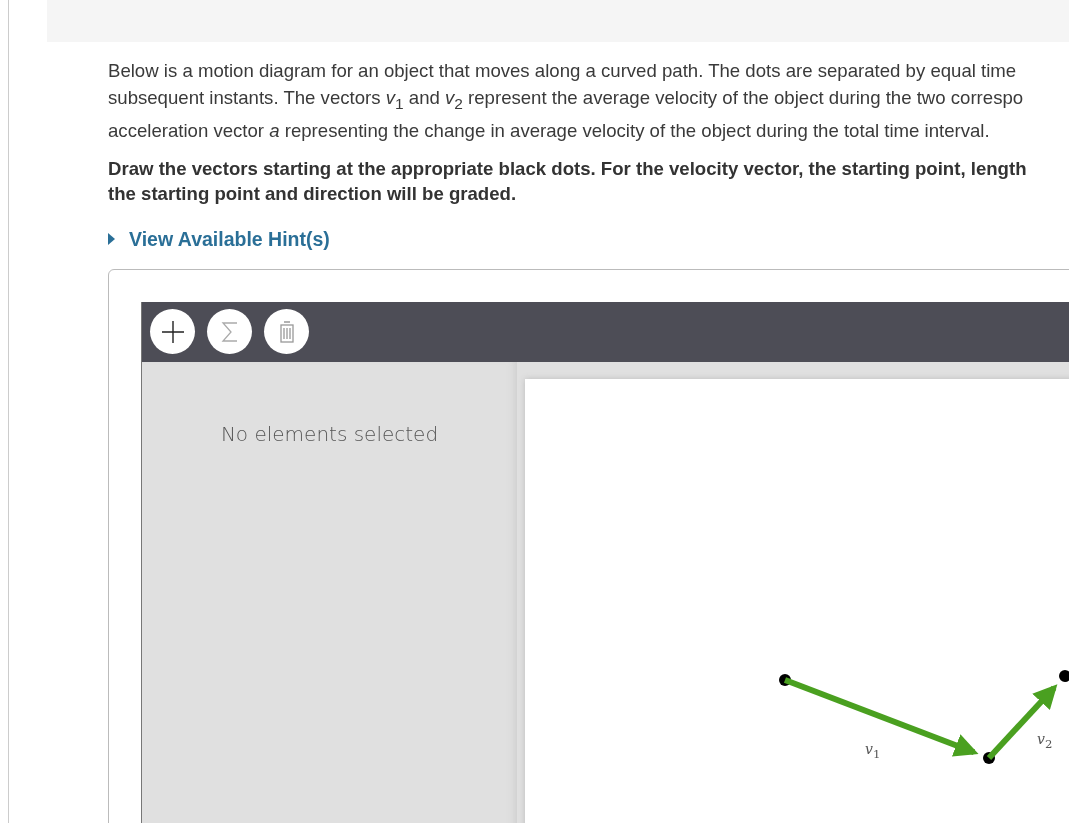 The image size is (1069, 823). I want to click on vector-label: v$_{2}$, so click(1045, 740).